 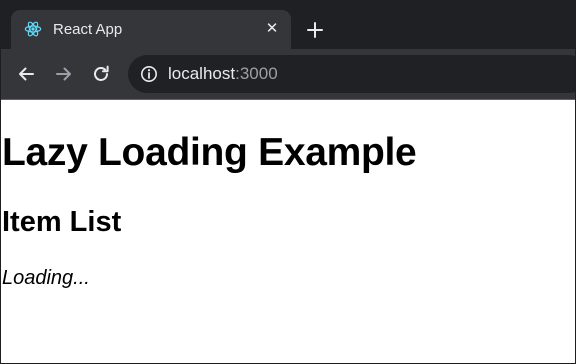 I want to click on close-tab-icon: ✕, so click(x=272, y=29).